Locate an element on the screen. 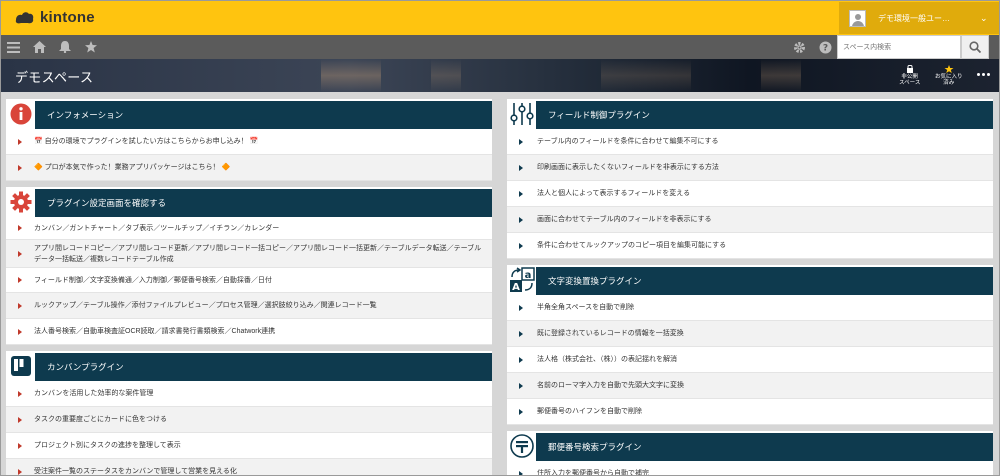 The height and width of the screenshot is (476, 1000). private-label-2: スペース is located at coordinates (910, 83).